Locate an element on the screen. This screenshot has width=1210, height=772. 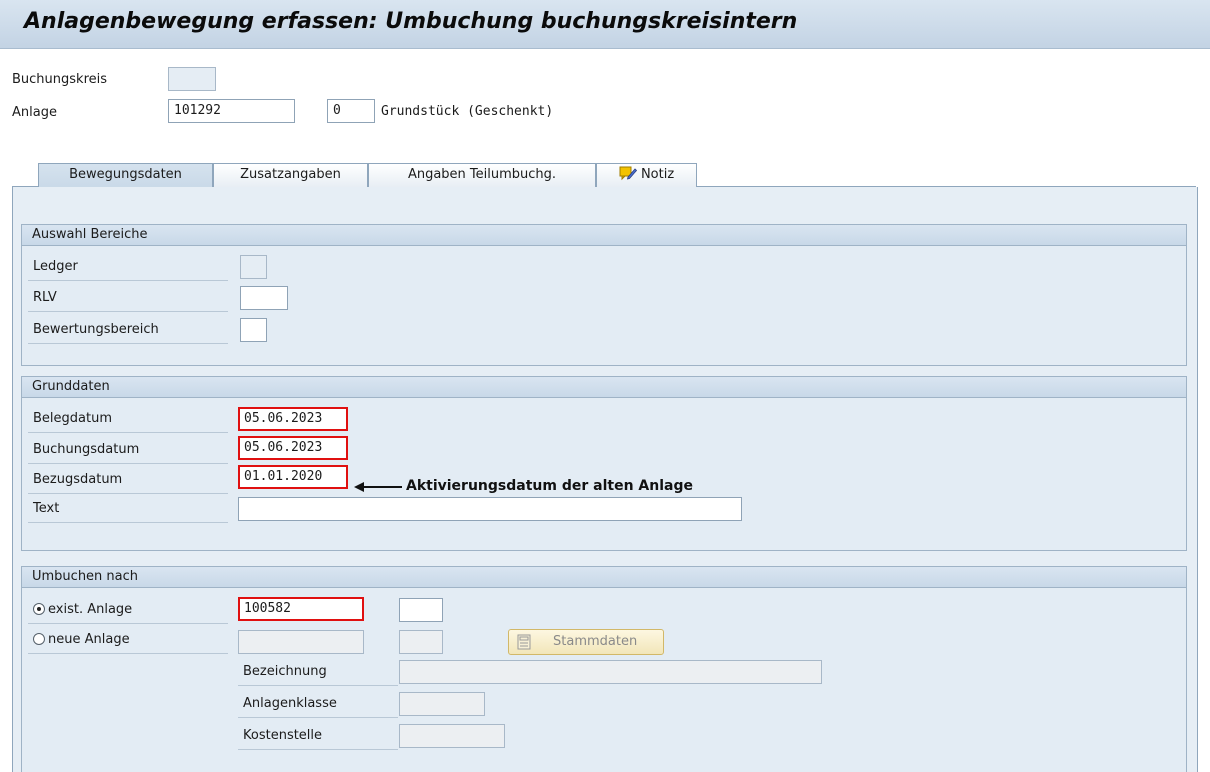
unternummer-input: 0 is located at coordinates (351, 111).